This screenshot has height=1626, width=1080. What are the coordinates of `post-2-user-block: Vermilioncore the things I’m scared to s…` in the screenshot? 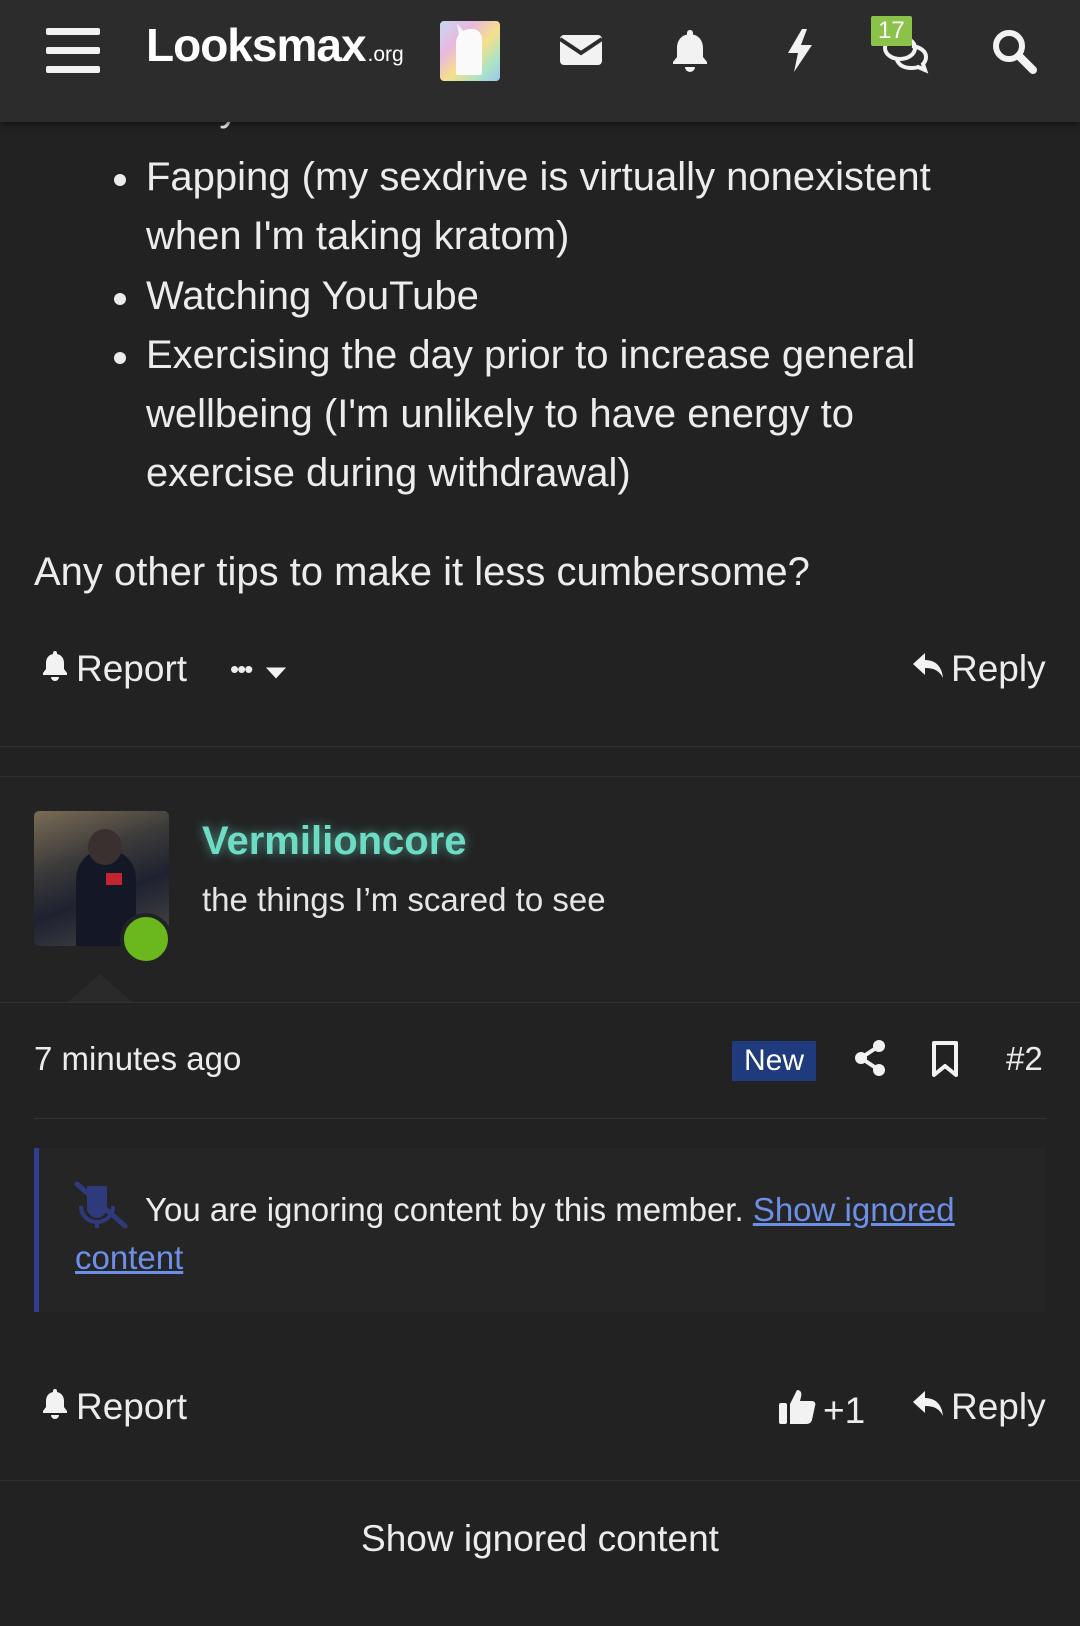 It's located at (540, 889).